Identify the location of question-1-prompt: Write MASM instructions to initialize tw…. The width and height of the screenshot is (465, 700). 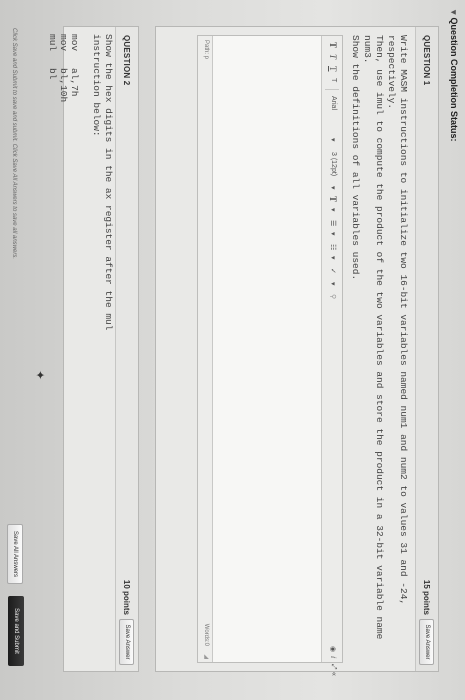
(379, 337).